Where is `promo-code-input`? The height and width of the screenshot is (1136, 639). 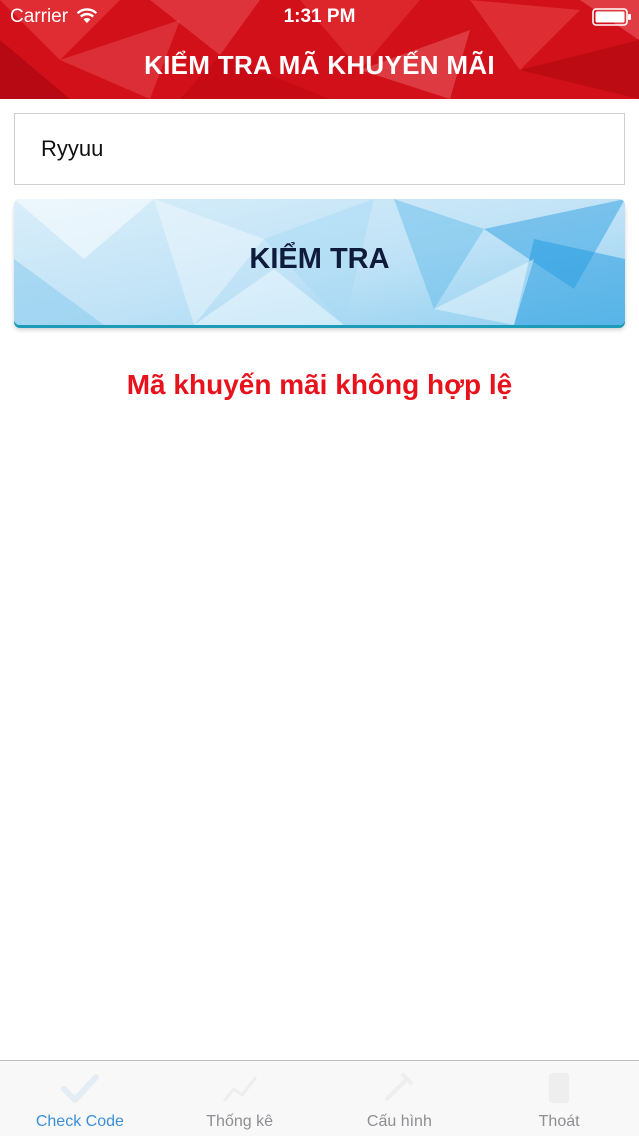 promo-code-input is located at coordinates (319, 149).